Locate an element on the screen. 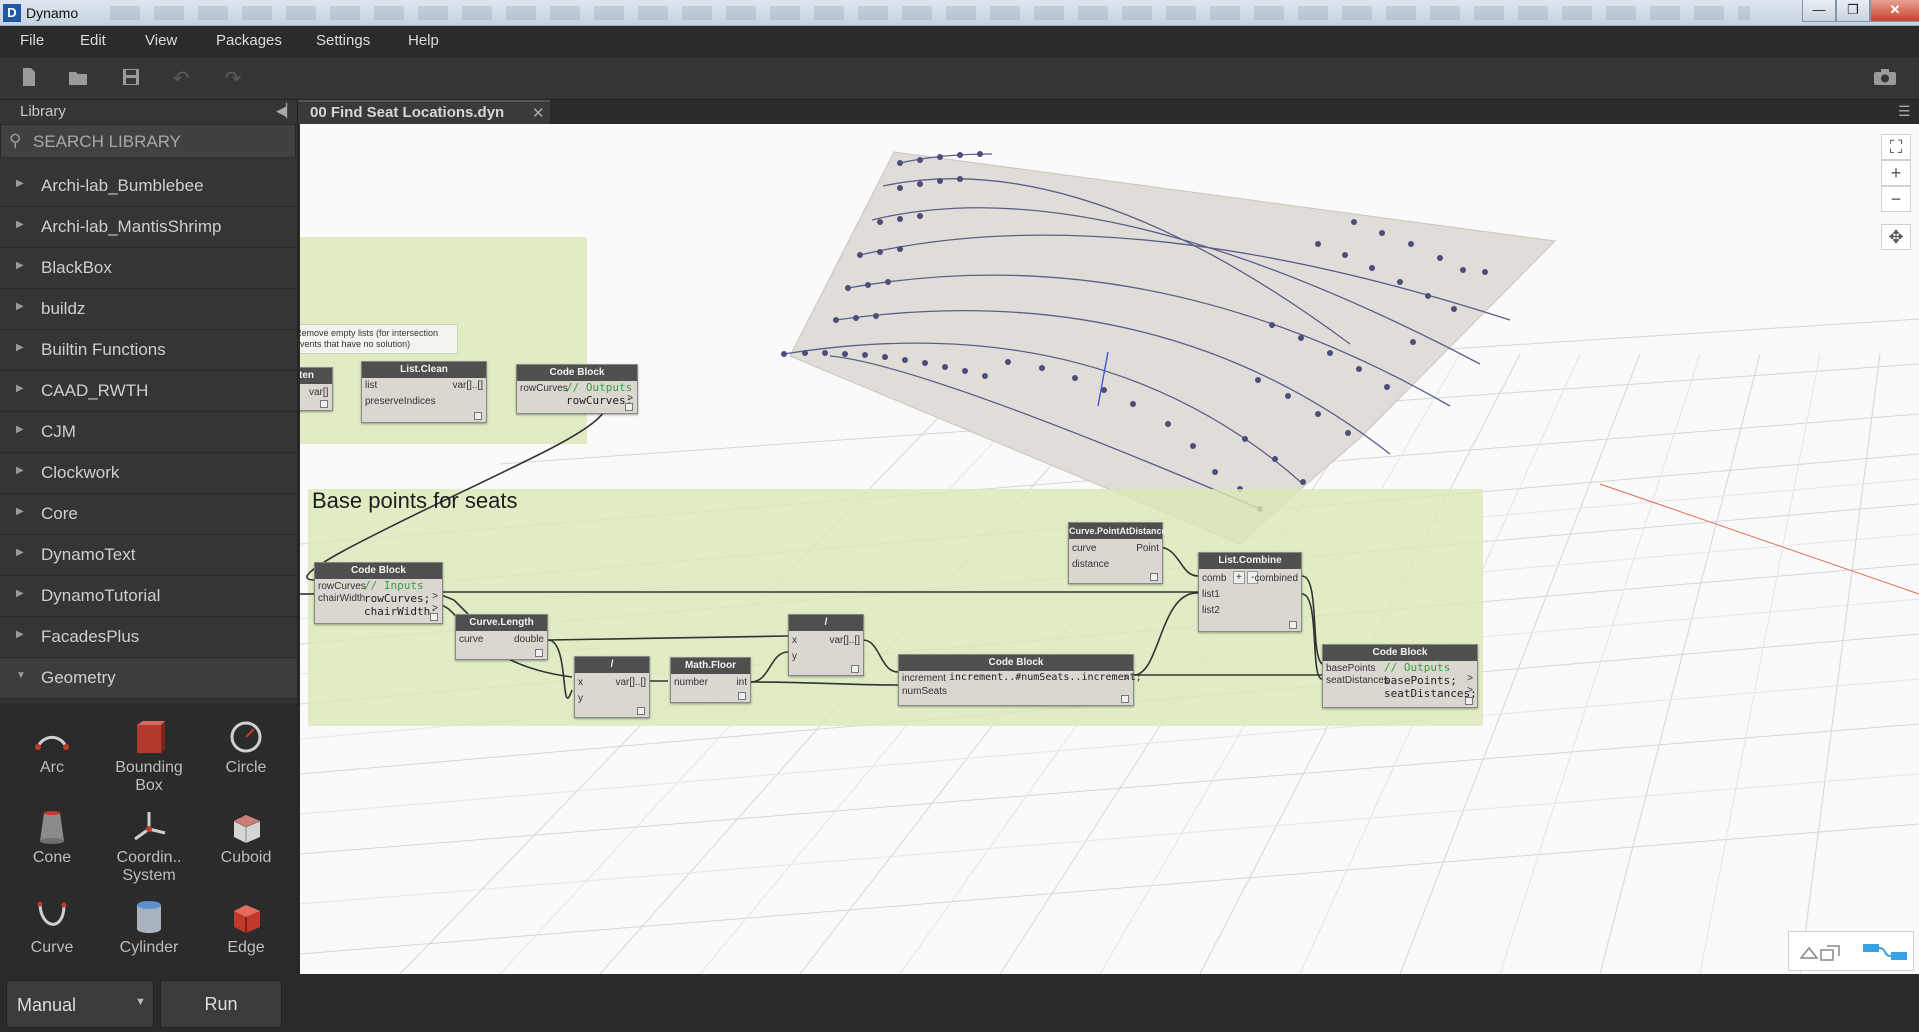 This screenshot has width=1919, height=1032. input-port-list1: list1 is located at coordinates (1211, 594).